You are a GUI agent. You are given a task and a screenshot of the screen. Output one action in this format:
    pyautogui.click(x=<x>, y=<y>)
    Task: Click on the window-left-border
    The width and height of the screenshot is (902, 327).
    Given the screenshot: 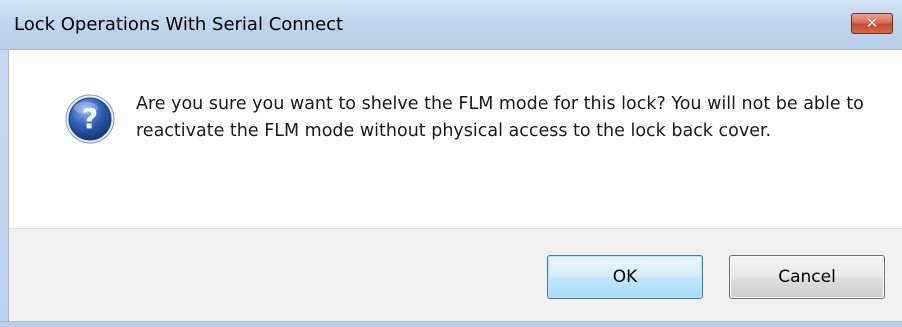 What is the action you would take?
    pyautogui.click(x=4, y=188)
    